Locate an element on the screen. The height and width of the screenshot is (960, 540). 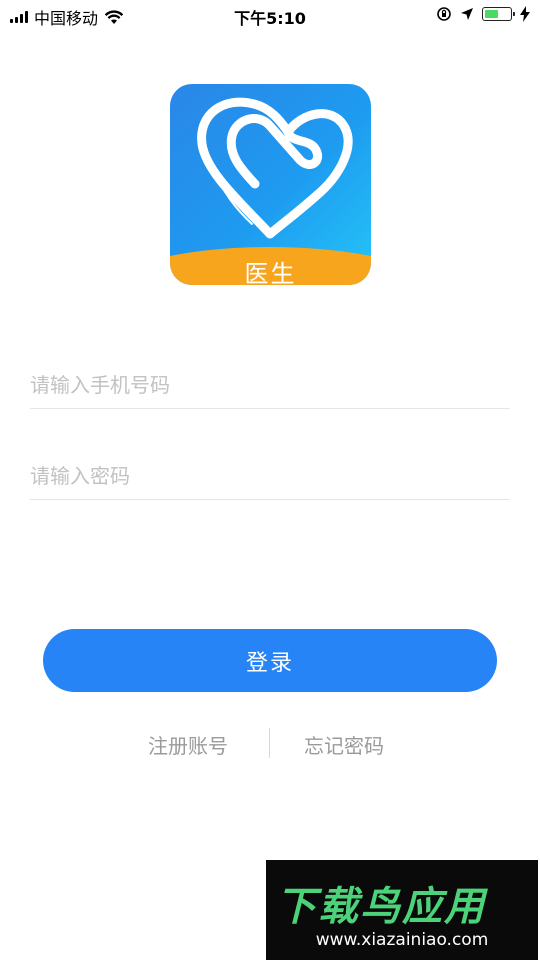
logo-label: 医生 is located at coordinates (270, 272).